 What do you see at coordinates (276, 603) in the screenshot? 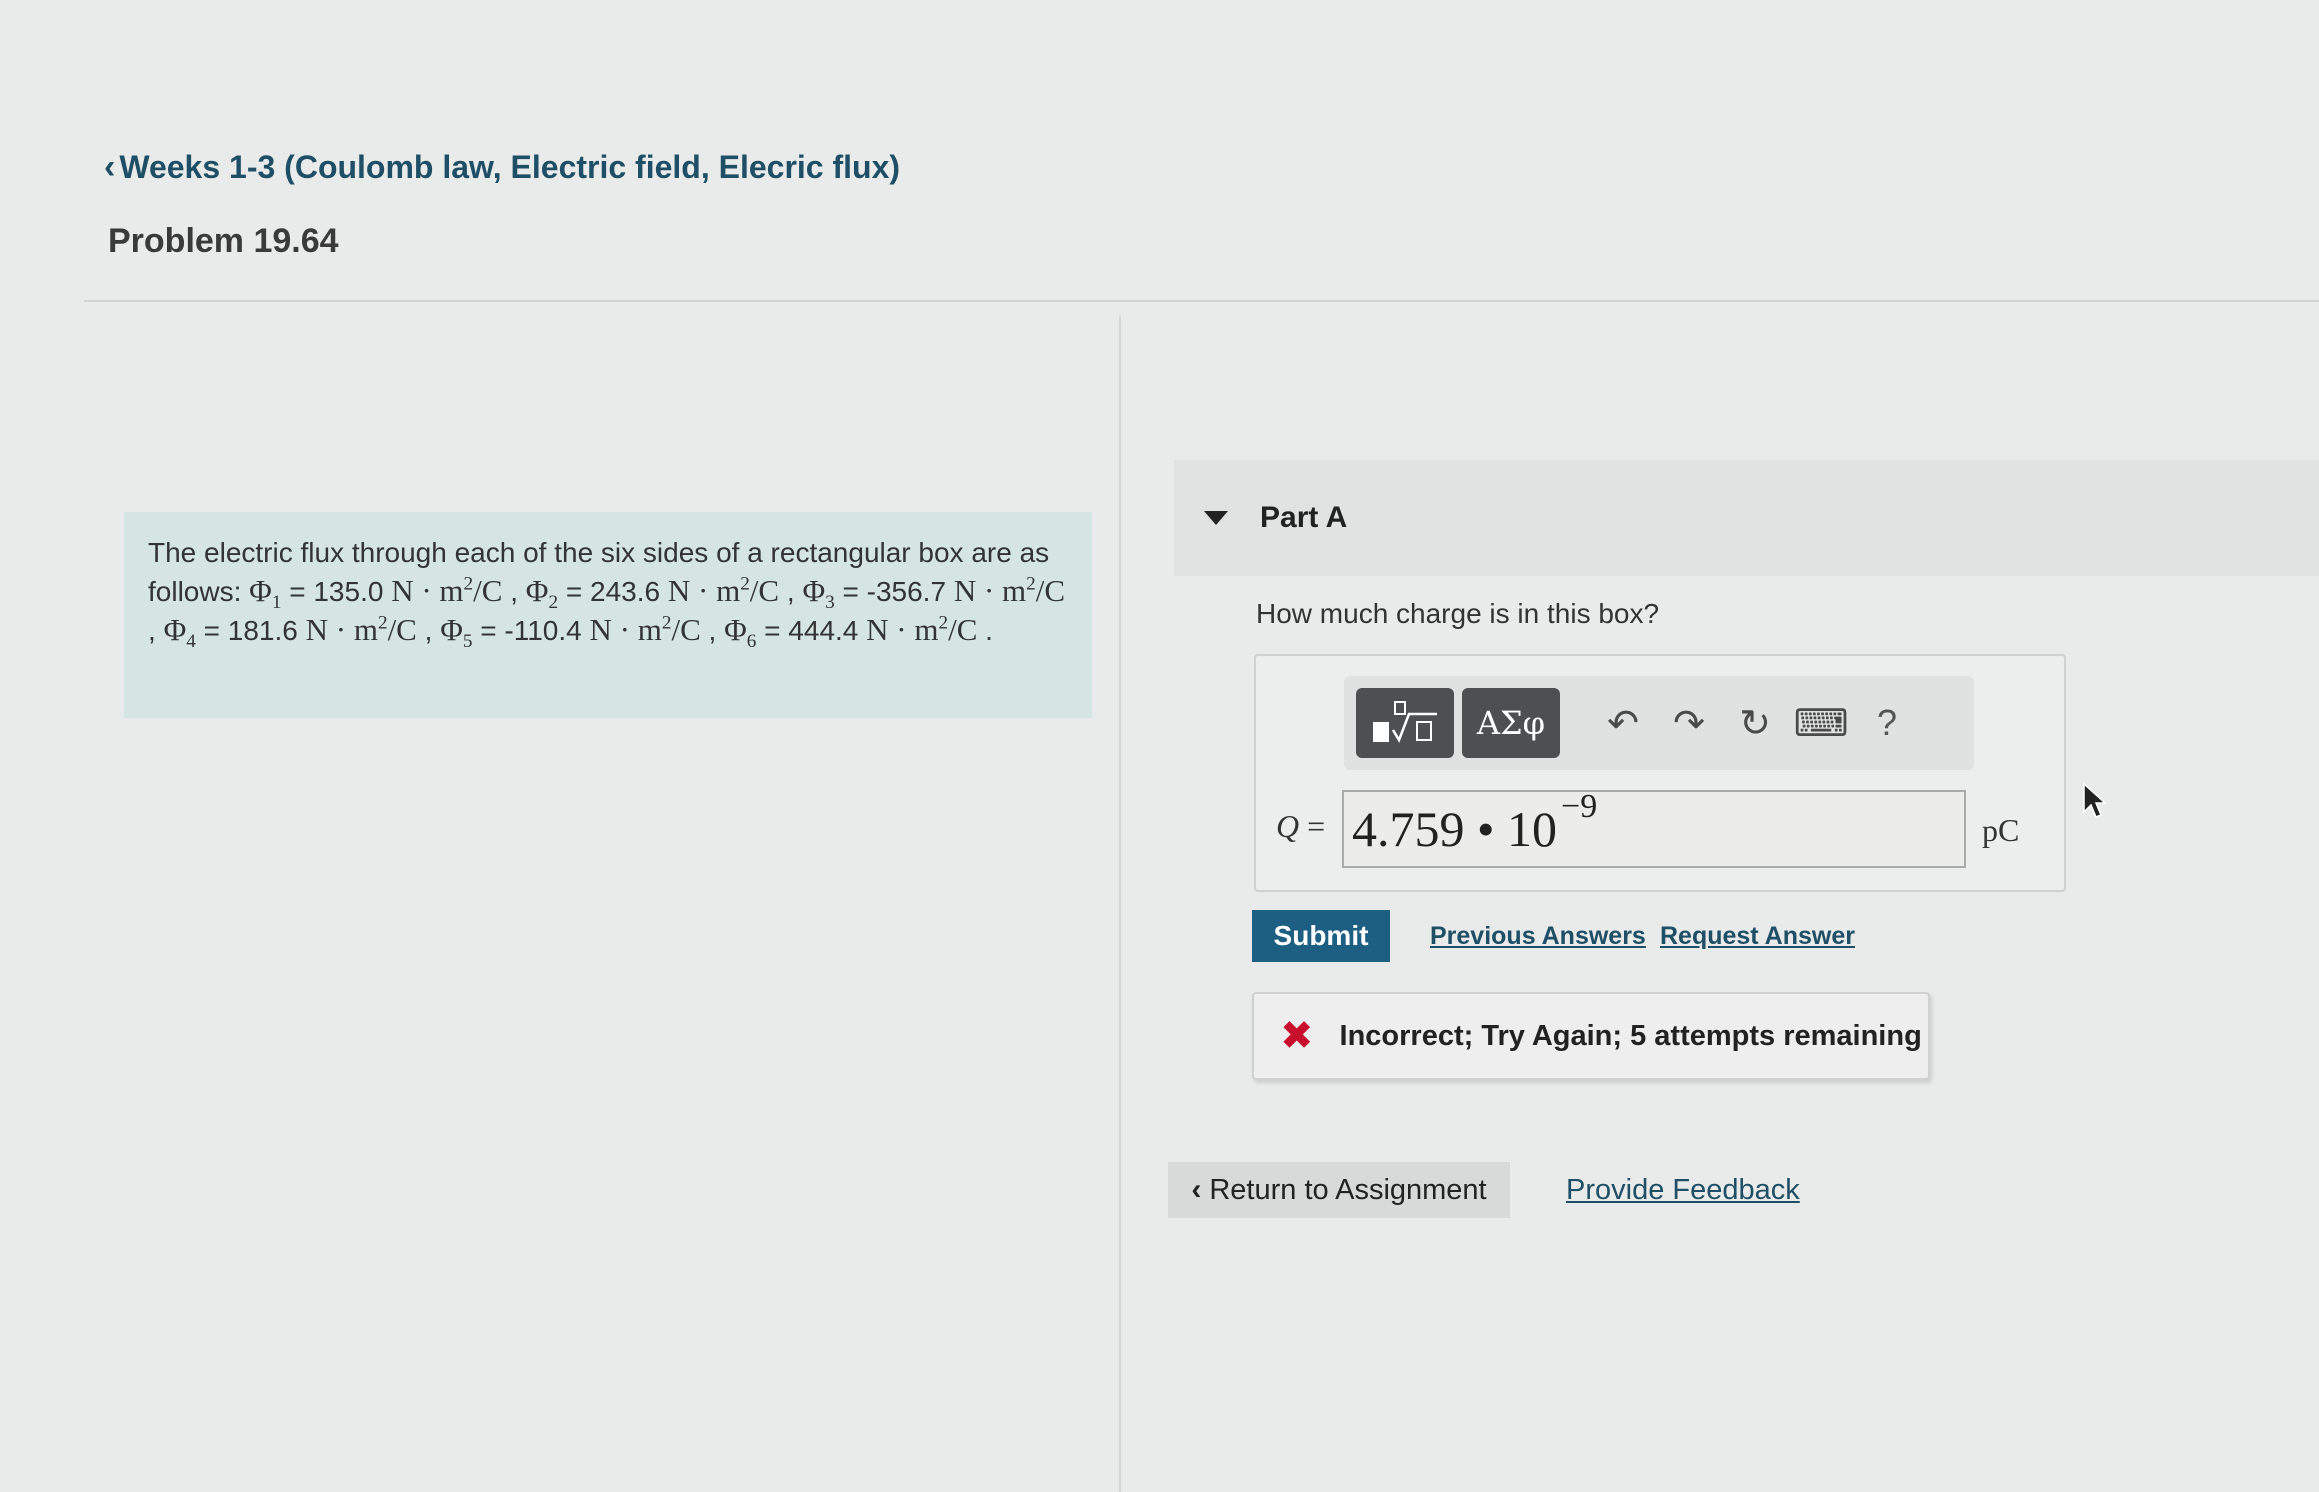
I see `flux-subscript: 1` at bounding box center [276, 603].